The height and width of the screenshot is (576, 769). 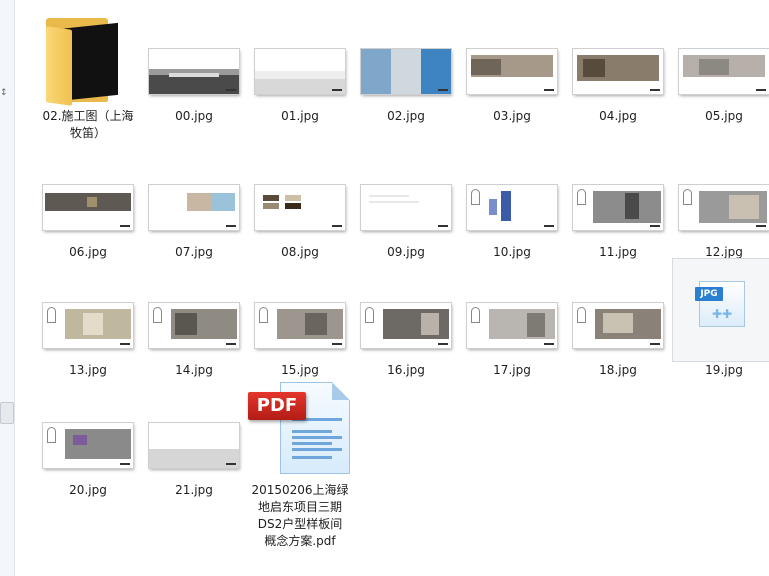 What do you see at coordinates (406, 370) in the screenshot?
I see `file-name-label: 16.jpg` at bounding box center [406, 370].